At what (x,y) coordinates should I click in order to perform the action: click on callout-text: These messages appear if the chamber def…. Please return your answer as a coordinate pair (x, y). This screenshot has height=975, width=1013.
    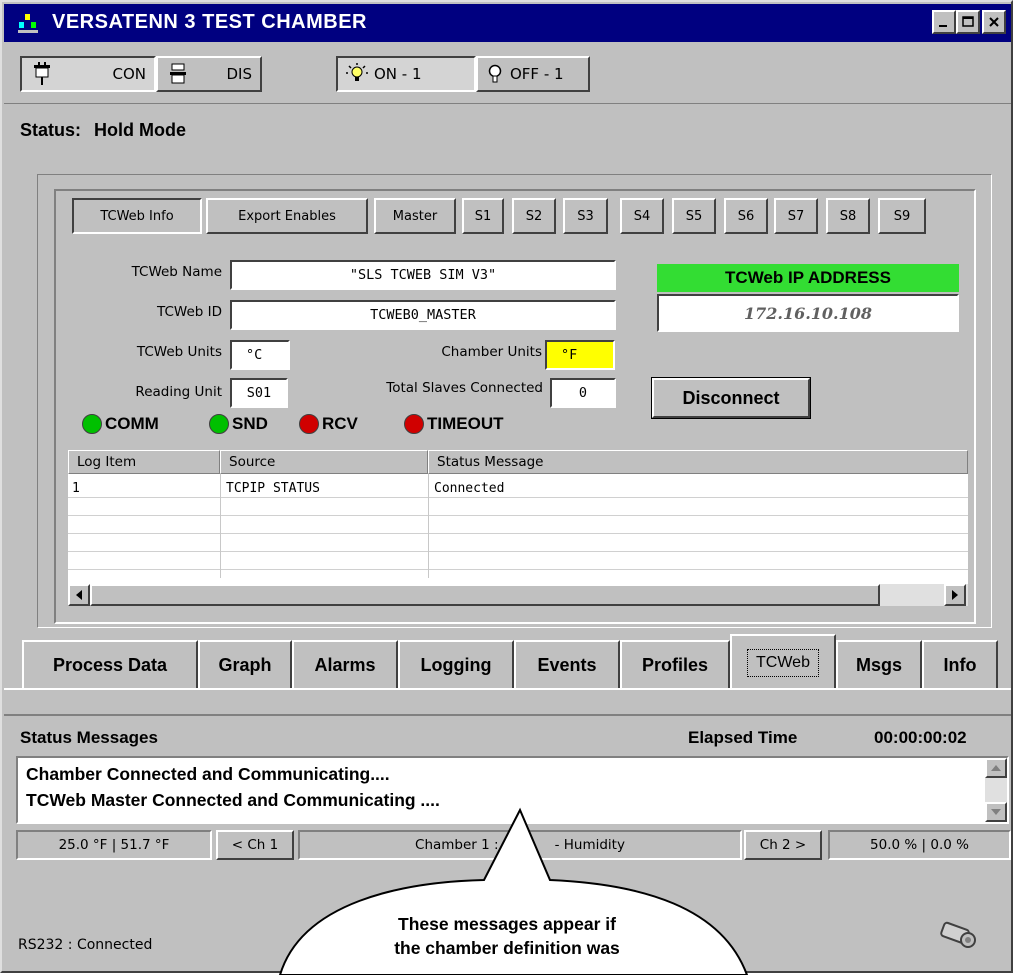
    Looking at the image, I should click on (507, 936).